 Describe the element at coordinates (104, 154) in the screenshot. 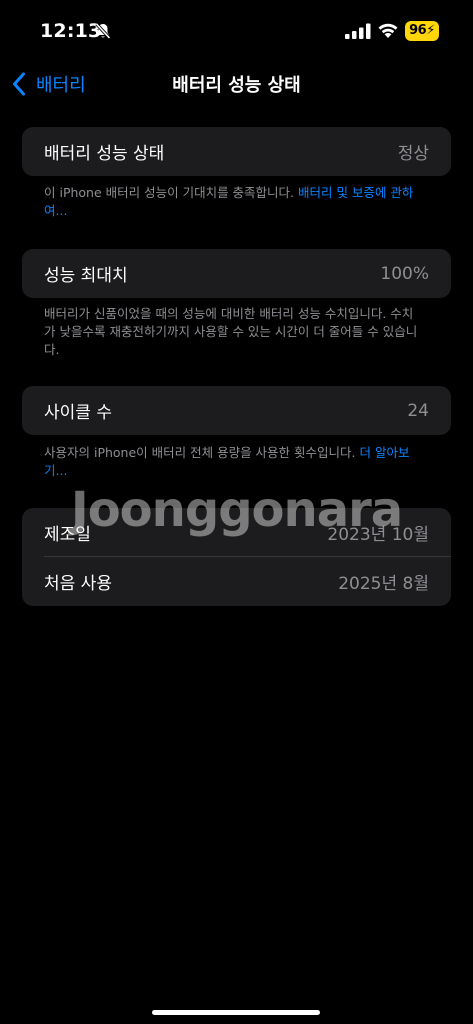

I see `battery-health-label: 배터리 성능 상태` at that location.